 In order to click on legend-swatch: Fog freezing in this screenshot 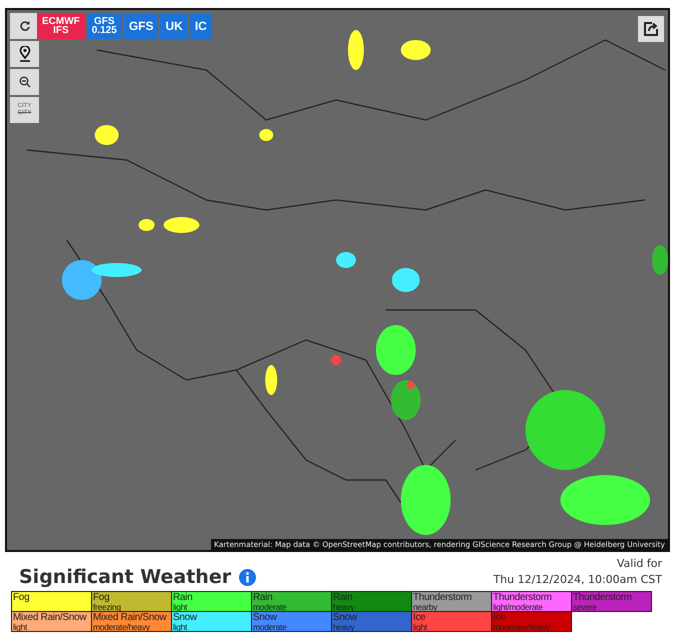, I will do `click(131, 601)`.